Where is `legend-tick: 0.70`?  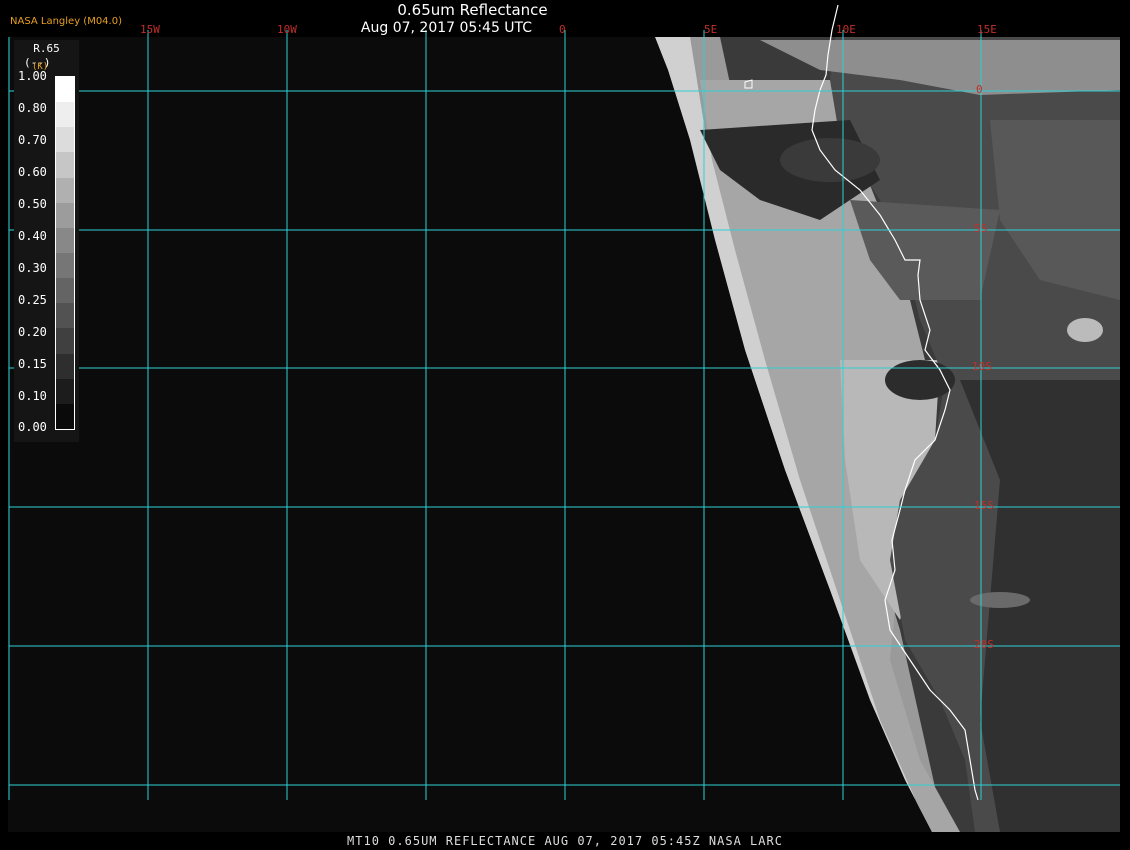 legend-tick: 0.70 is located at coordinates (32, 140).